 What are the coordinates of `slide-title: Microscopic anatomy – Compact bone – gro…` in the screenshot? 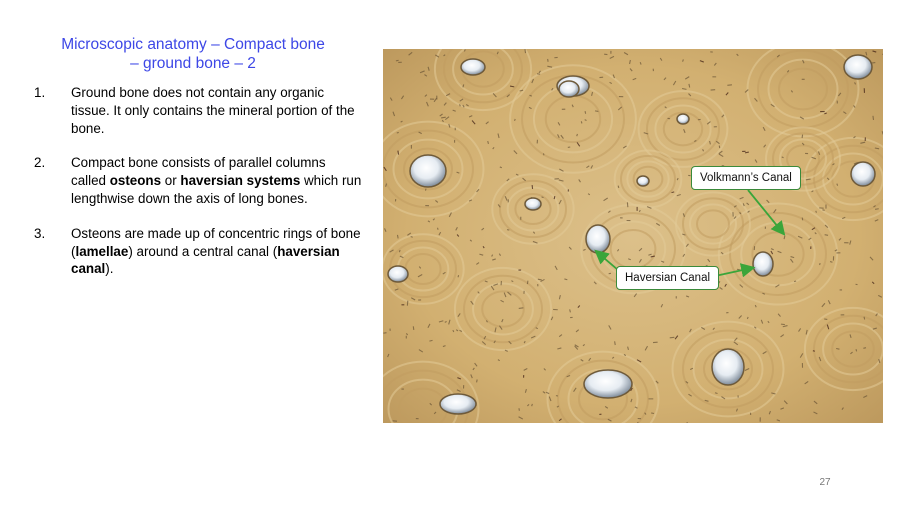 It's located at (193, 54).